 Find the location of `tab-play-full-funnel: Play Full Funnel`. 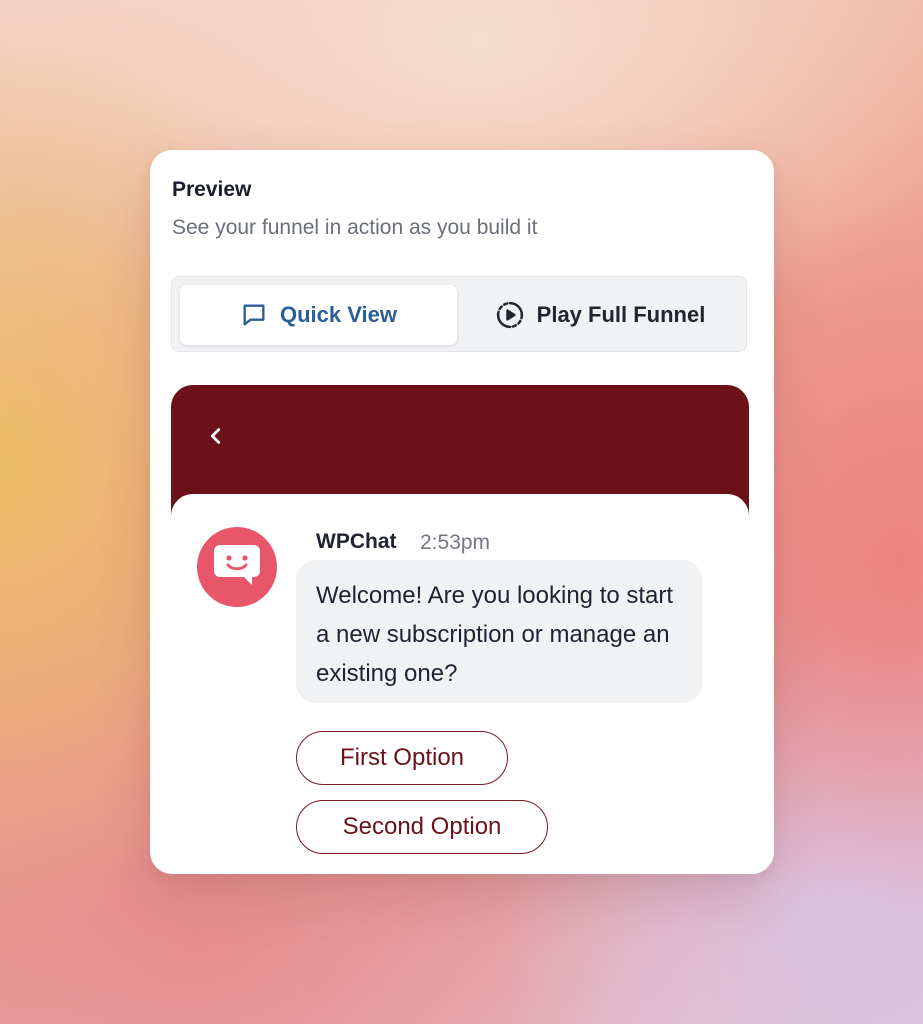

tab-play-full-funnel: Play Full Funnel is located at coordinates (600, 315).